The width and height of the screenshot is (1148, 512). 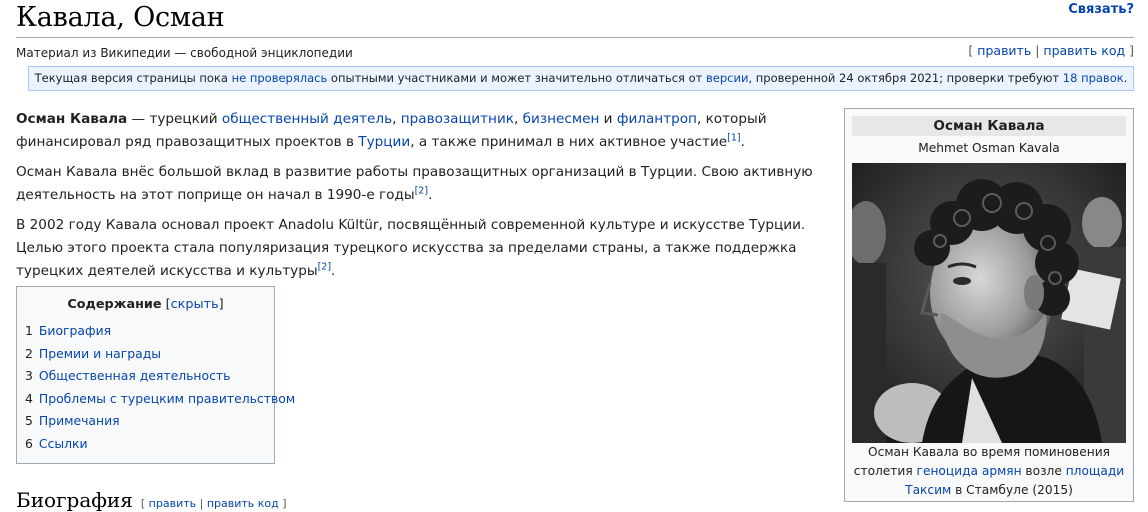 I want to click on toc-item: 4 Проблемы с турецким правительством, so click(x=160, y=399).